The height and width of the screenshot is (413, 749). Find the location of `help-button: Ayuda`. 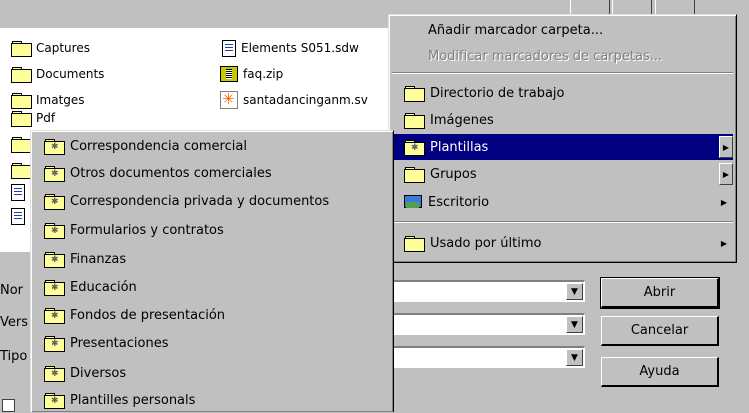

help-button: Ayuda is located at coordinates (660, 372).